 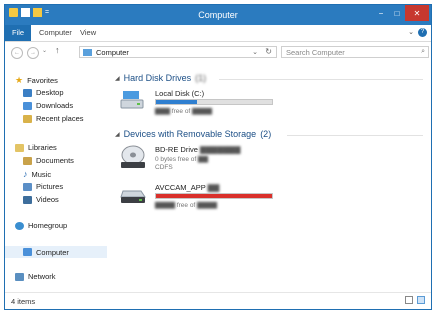 What do you see at coordinates (198, 149) in the screenshot?
I see `drive-name: BD-RE Drive ▇▇▇▇▇▇▇` at bounding box center [198, 149].